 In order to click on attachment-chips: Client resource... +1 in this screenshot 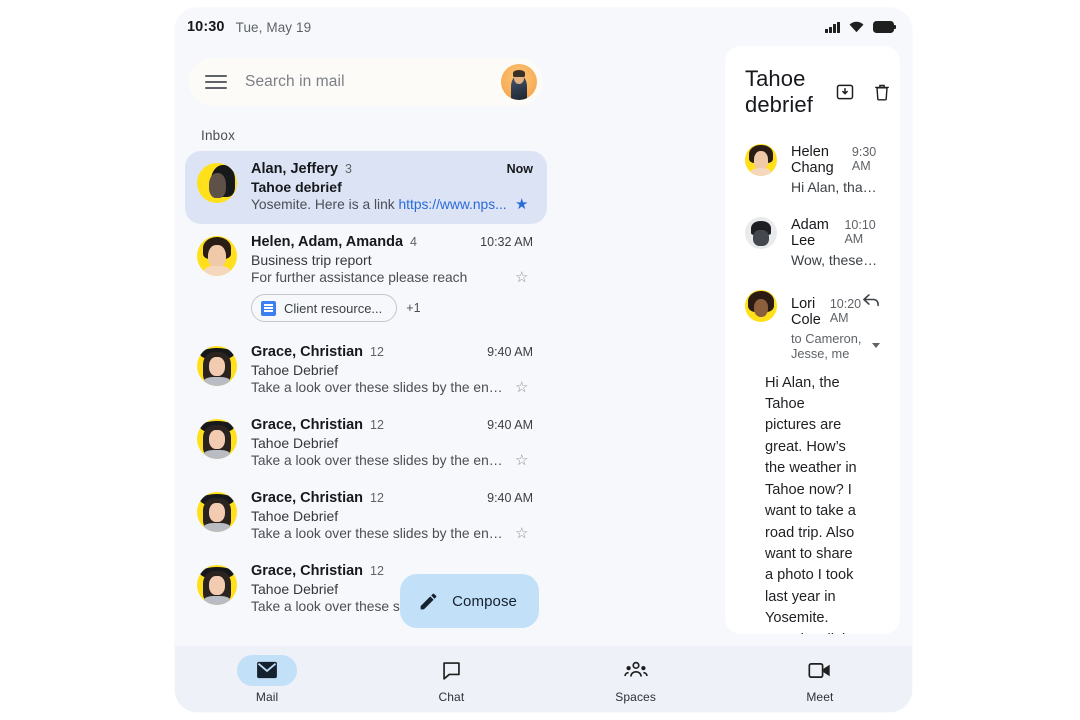, I will do `click(392, 308)`.